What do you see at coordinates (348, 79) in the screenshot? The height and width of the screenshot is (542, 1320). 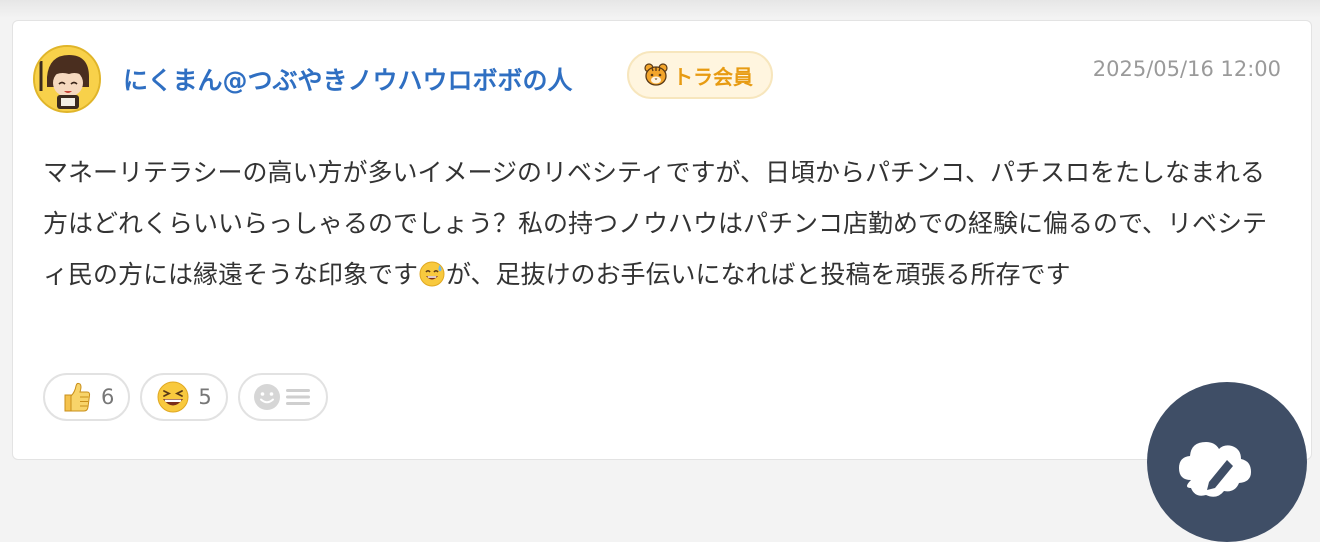 I see `author-name: にくまん@つぶやきノウハウロボボの人` at bounding box center [348, 79].